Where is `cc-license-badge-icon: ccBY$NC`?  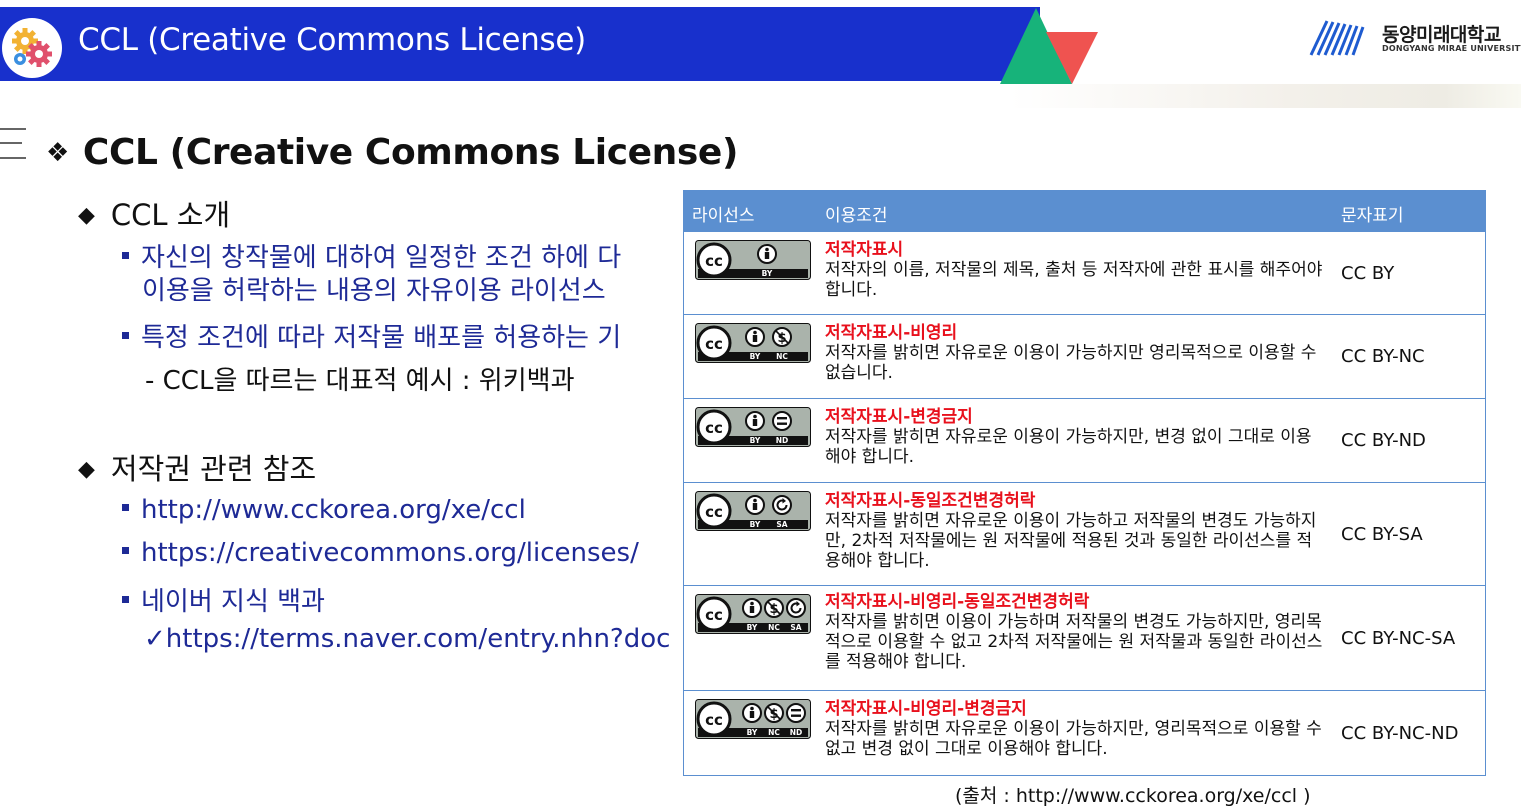 cc-license-badge-icon: ccBY$NC is located at coordinates (753, 343).